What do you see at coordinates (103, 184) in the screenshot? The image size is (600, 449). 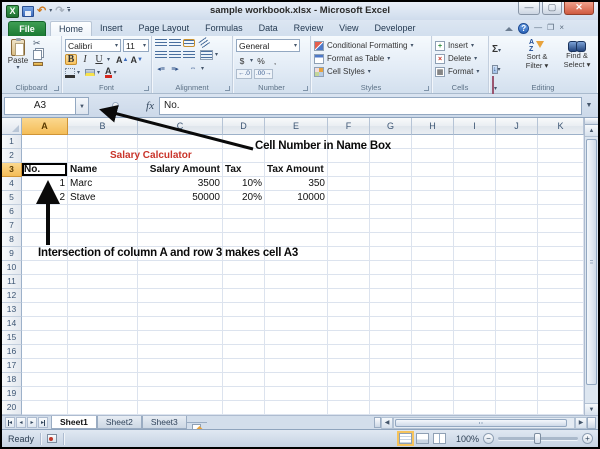 I see `cell-b4: Marc` at bounding box center [103, 184].